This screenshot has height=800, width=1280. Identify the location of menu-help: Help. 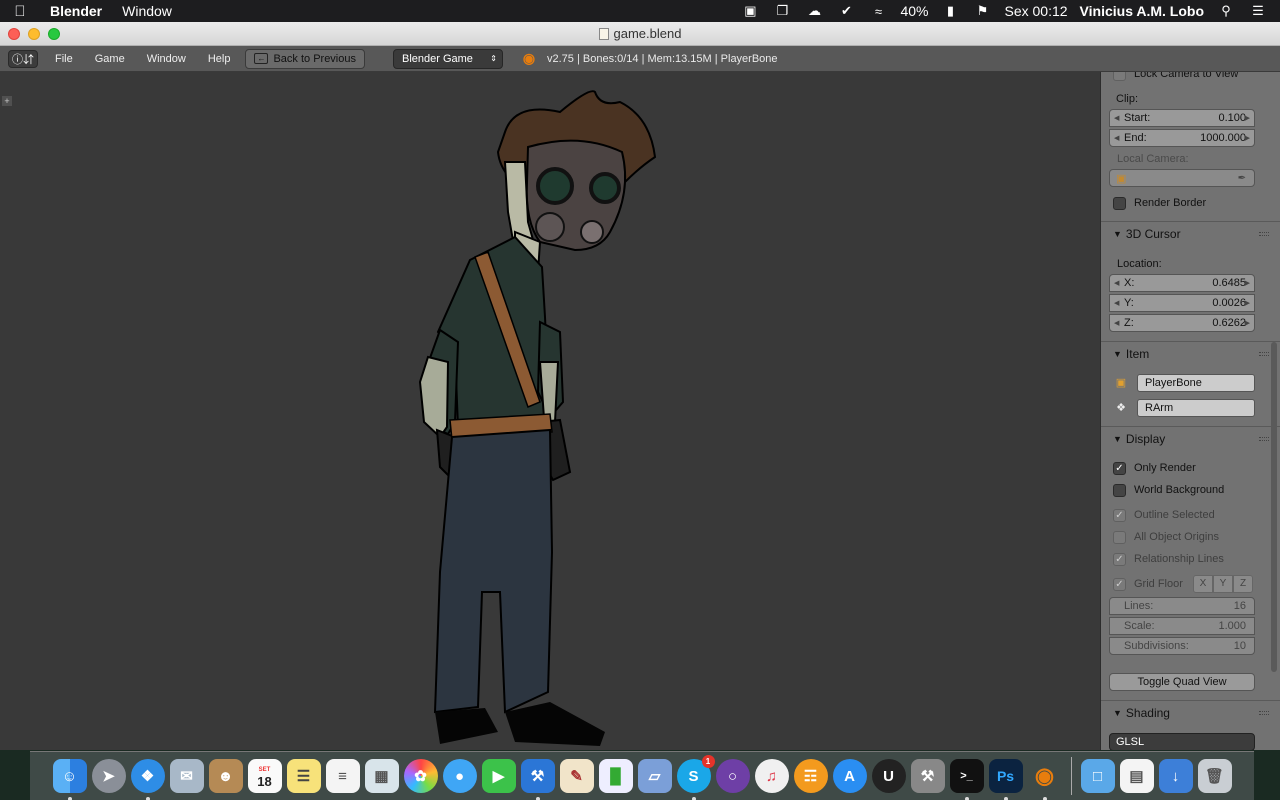
(219, 59).